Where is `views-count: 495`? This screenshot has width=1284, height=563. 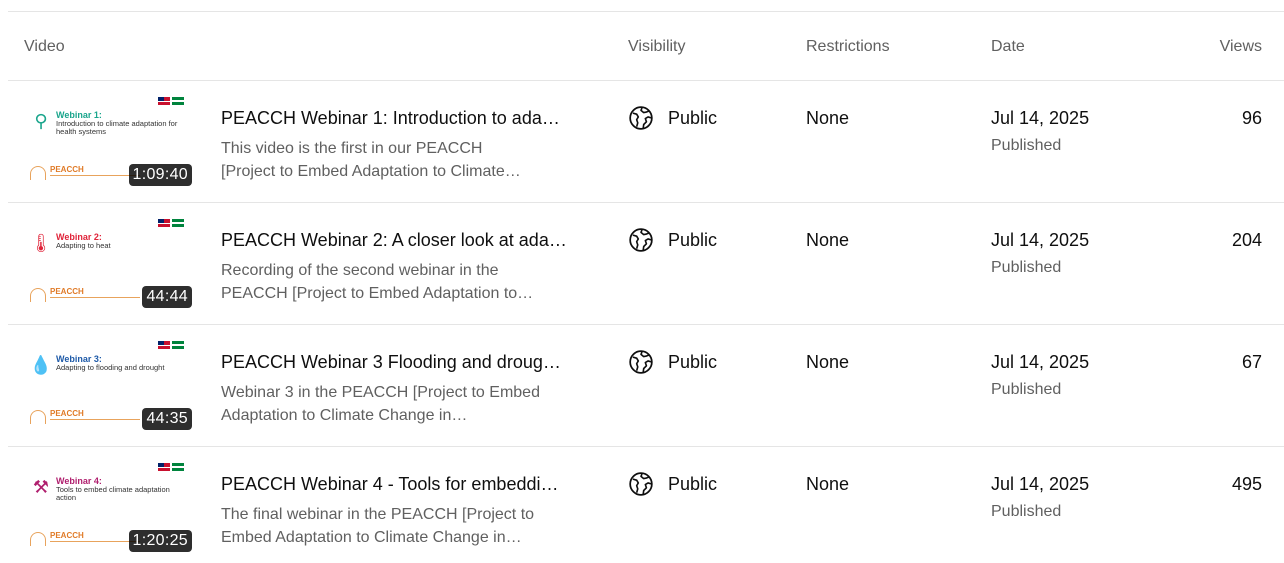
views-count: 495 is located at coordinates (1246, 484).